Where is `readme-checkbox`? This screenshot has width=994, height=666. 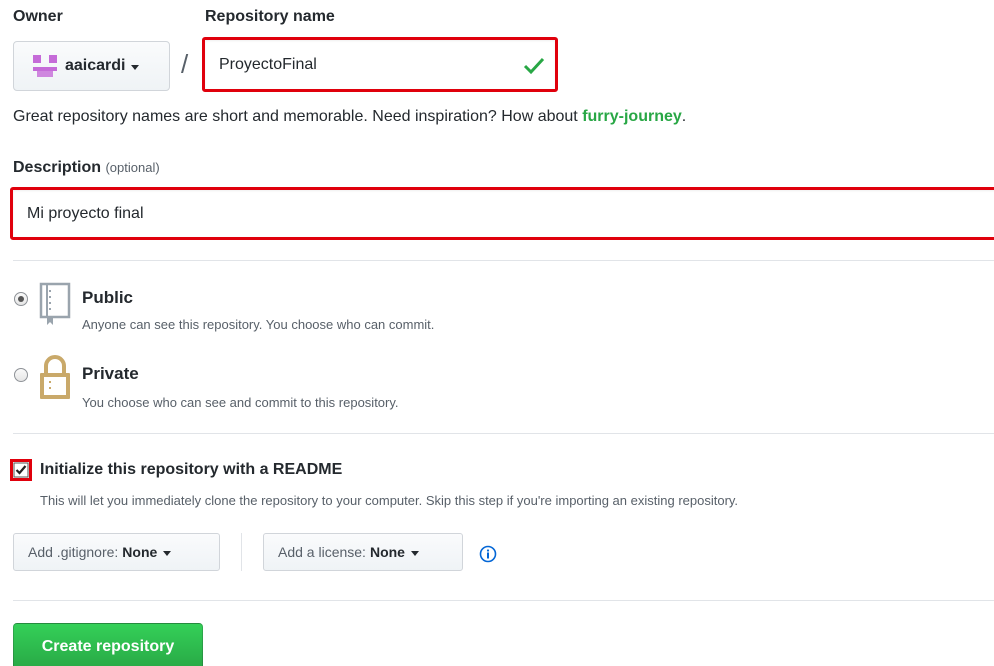
readme-checkbox is located at coordinates (21, 470).